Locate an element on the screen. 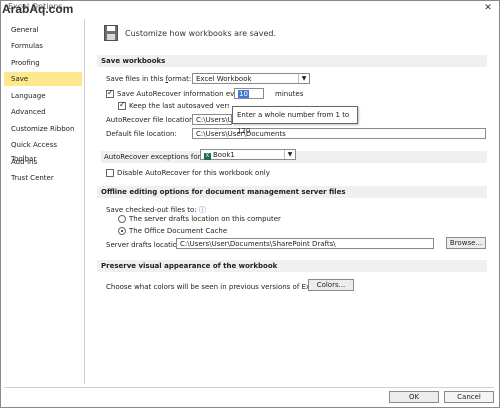 The height and width of the screenshot is (408, 500). save-checked-out-label: Save checked-out files to: ⓘ is located at coordinates (156, 210).